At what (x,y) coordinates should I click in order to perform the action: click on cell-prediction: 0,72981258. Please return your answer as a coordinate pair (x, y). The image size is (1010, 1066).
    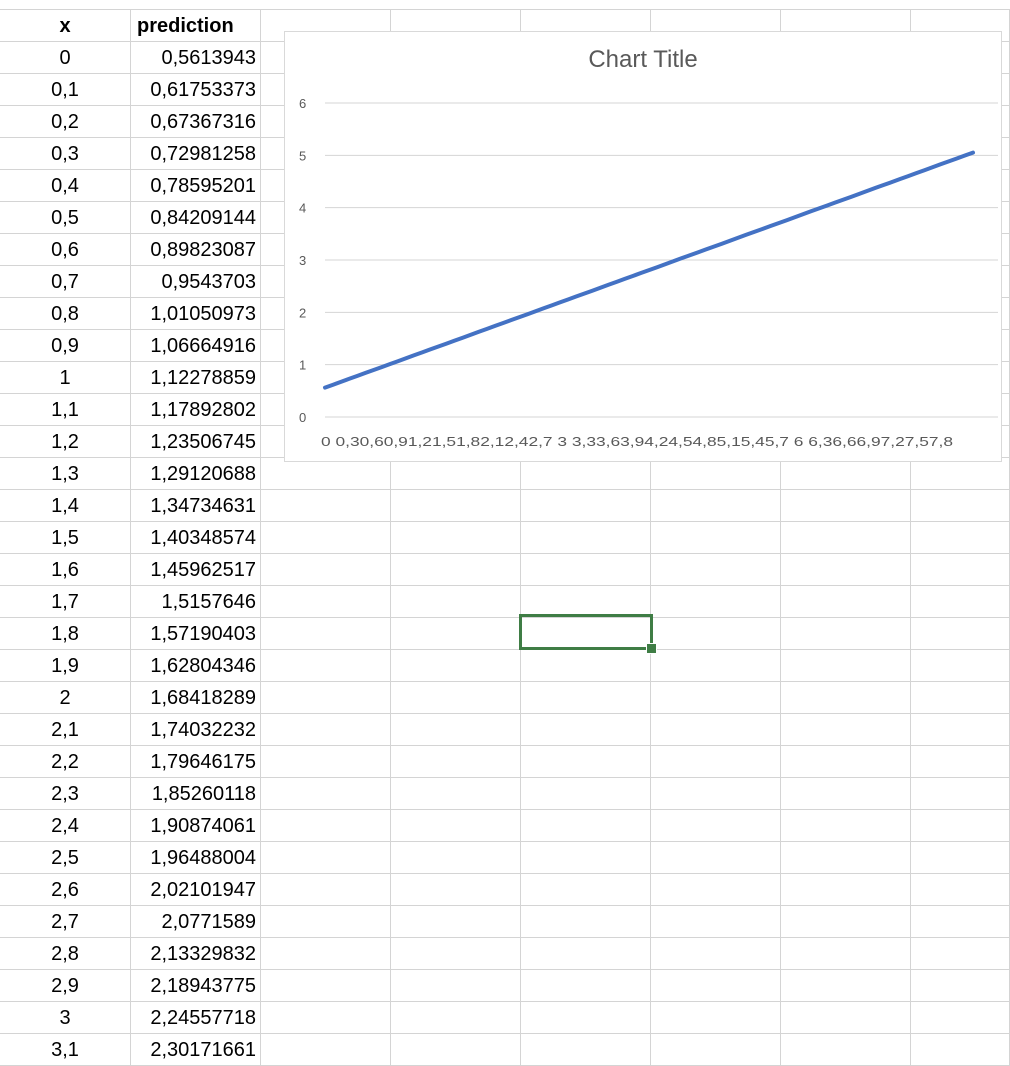
    Looking at the image, I should click on (196, 154).